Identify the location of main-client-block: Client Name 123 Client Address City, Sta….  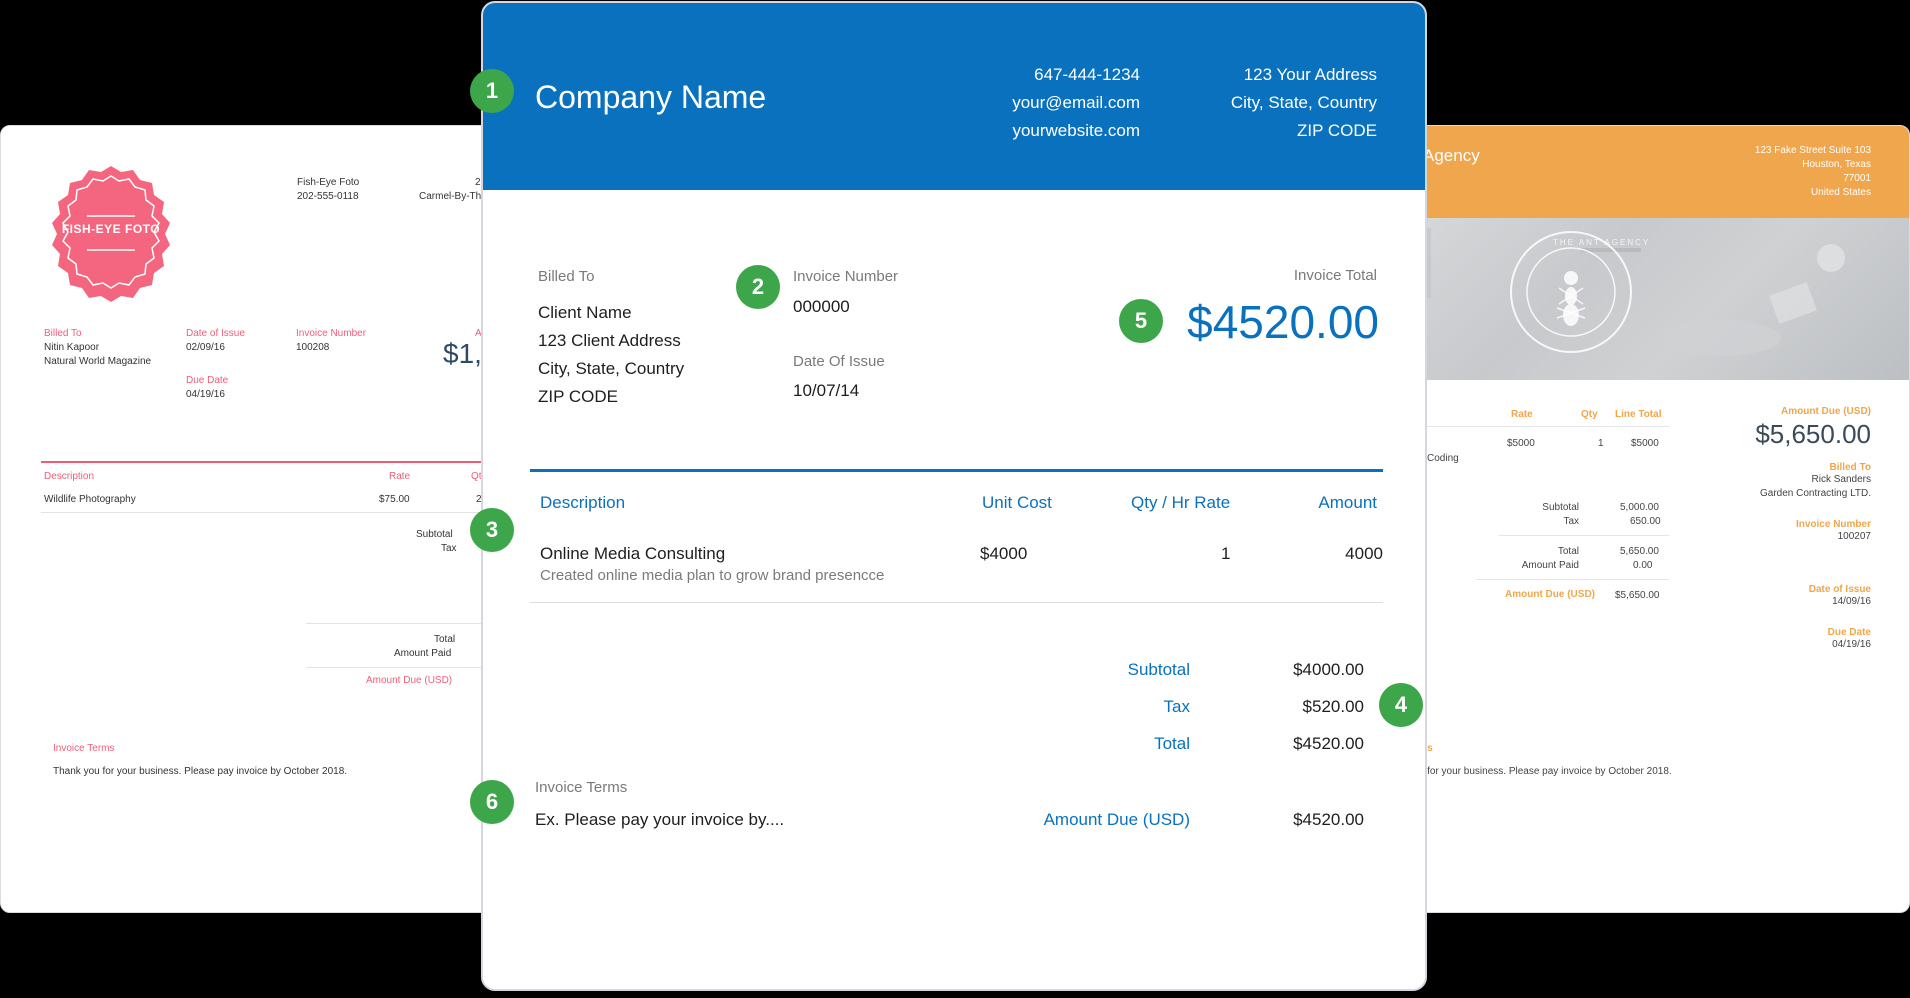
(611, 355).